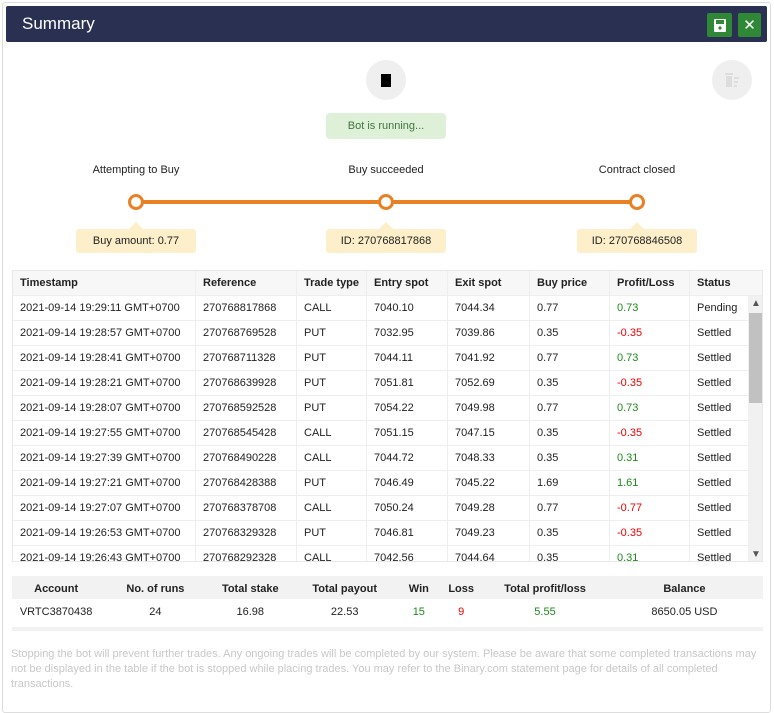 The width and height of the screenshot is (774, 713). Describe the element at coordinates (386, 237) in the screenshot. I see `step-info: ID: 270768817868` at that location.